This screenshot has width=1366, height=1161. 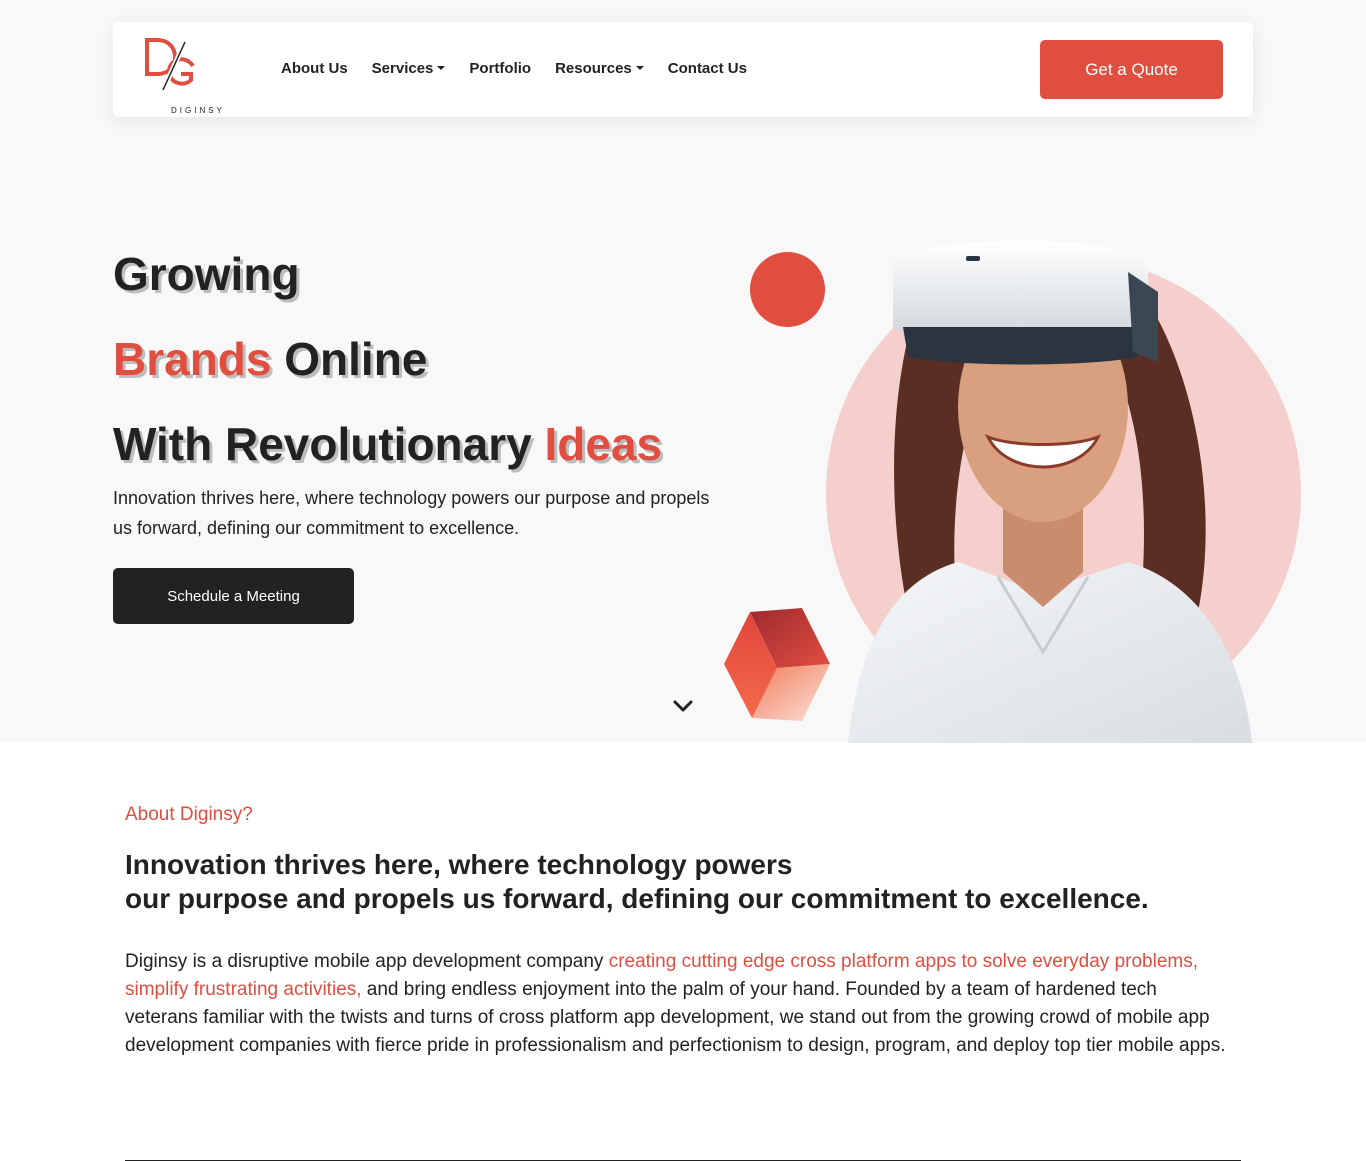 I want to click on nav-item-services: Services, so click(x=409, y=68).